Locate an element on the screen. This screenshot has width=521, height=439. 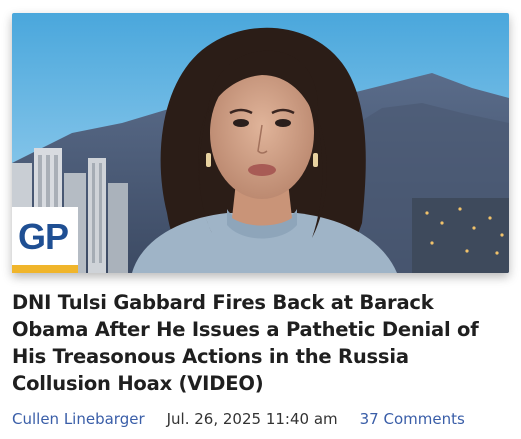
gp-logo-badge: GP is located at coordinates (45, 240).